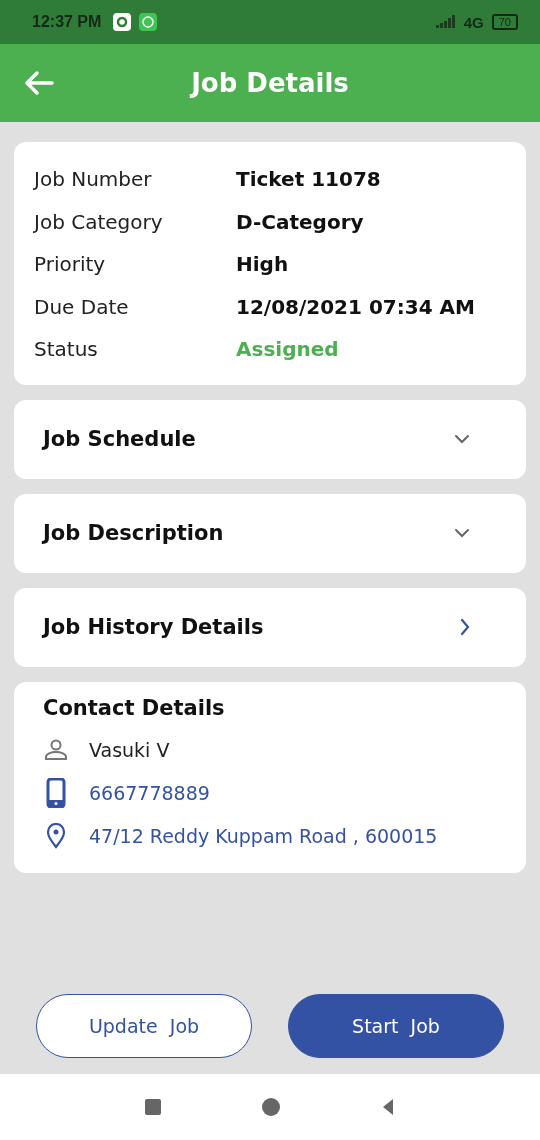 This screenshot has height=1140, width=540. What do you see at coordinates (70, 264) in the screenshot?
I see `field-label: Priority` at bounding box center [70, 264].